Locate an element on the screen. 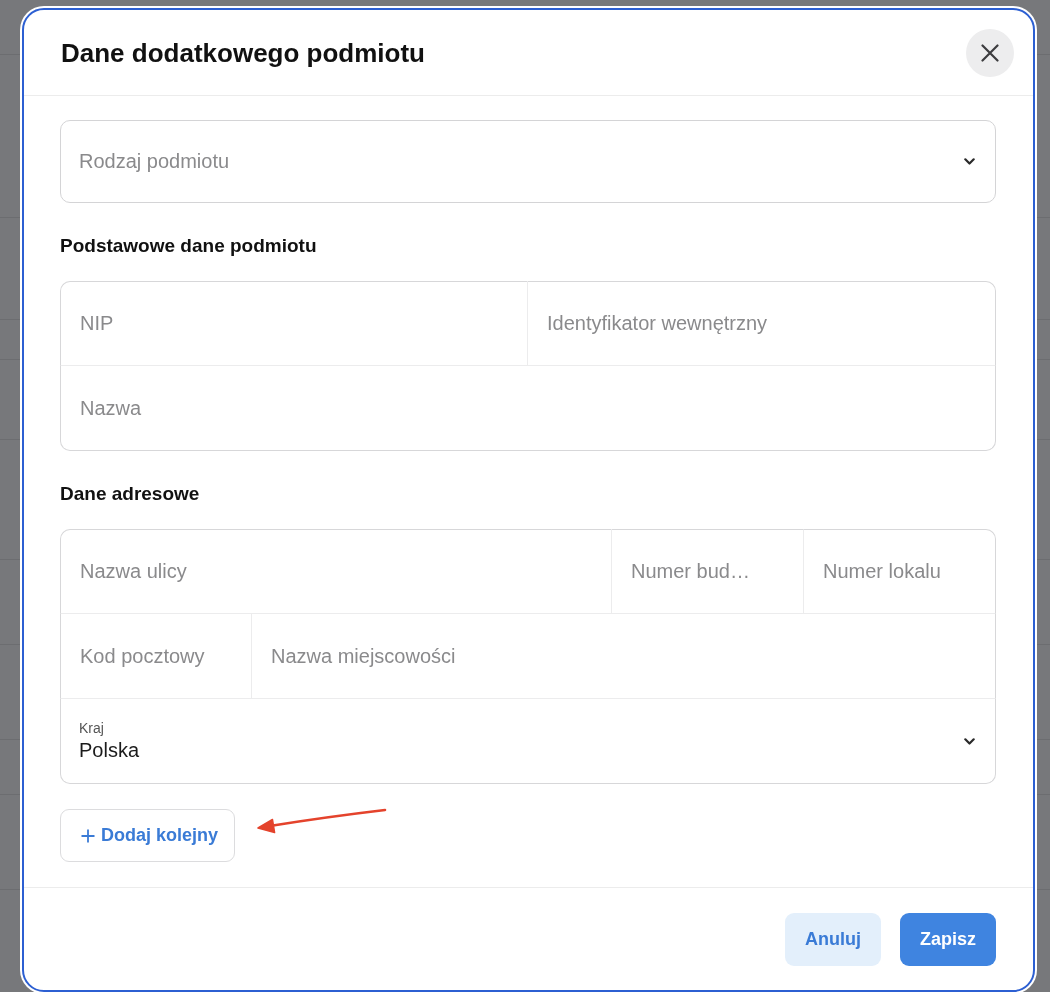  input-field: Nazwa miejscowości is located at coordinates (624, 656).